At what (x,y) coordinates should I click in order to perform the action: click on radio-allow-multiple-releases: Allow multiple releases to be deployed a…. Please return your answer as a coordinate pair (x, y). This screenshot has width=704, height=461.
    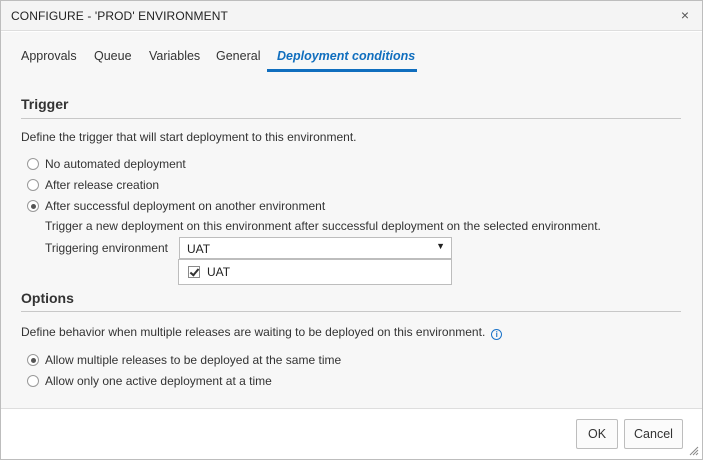
    Looking at the image, I should click on (184, 360).